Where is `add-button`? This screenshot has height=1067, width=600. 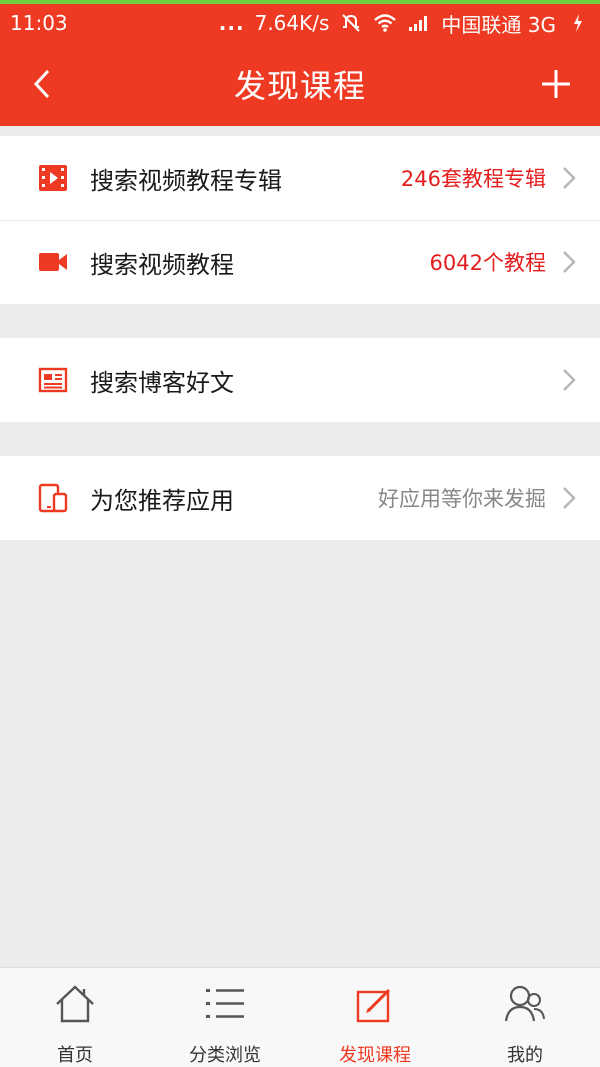
add-button is located at coordinates (556, 84).